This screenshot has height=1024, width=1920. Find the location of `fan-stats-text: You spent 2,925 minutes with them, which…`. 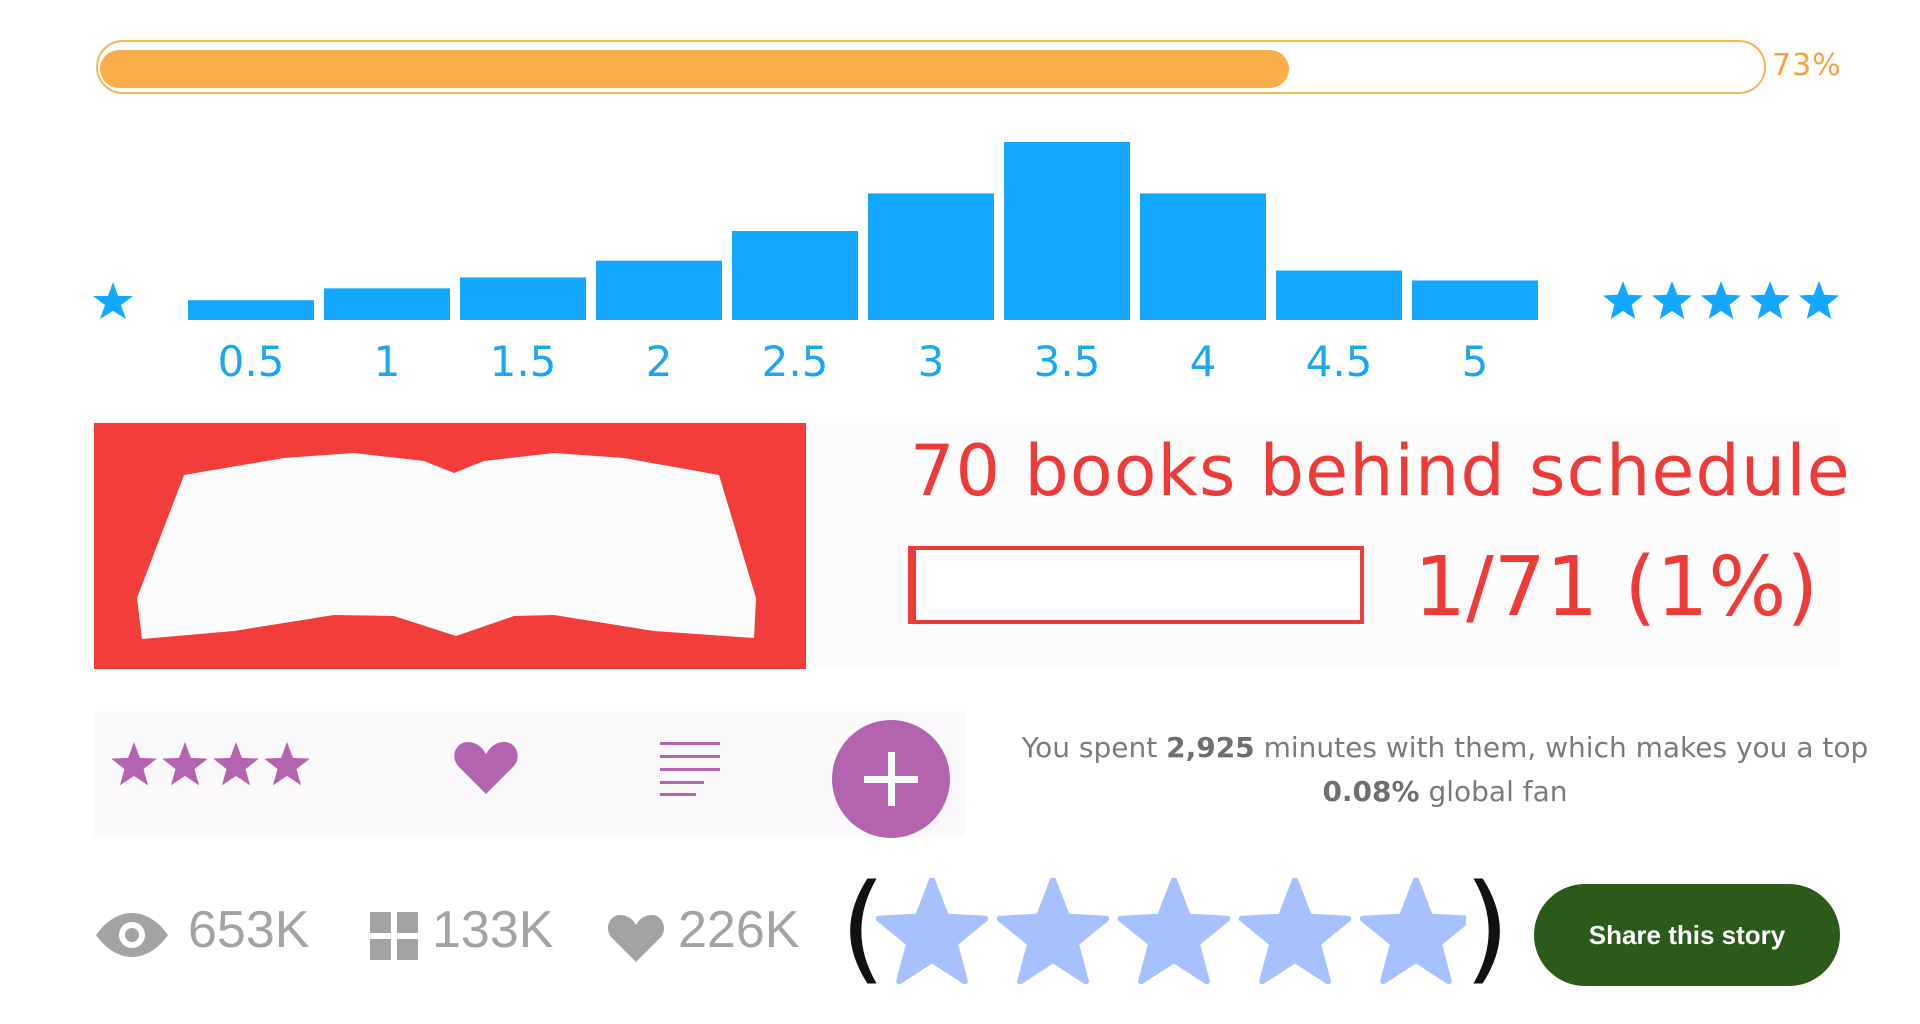

fan-stats-text: You spent 2,925 minutes with them, which… is located at coordinates (1445, 770).